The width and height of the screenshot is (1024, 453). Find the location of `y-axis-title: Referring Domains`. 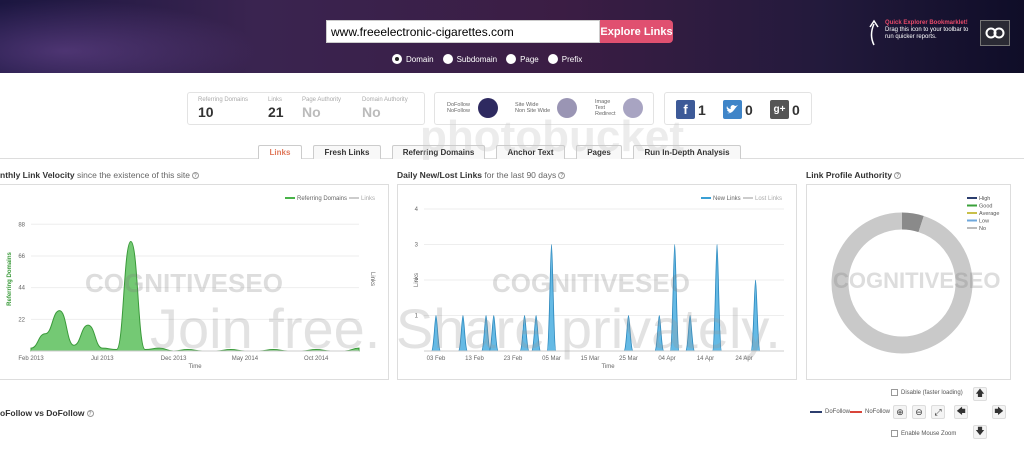

y-axis-title: Referring Domains is located at coordinates (10, 279).